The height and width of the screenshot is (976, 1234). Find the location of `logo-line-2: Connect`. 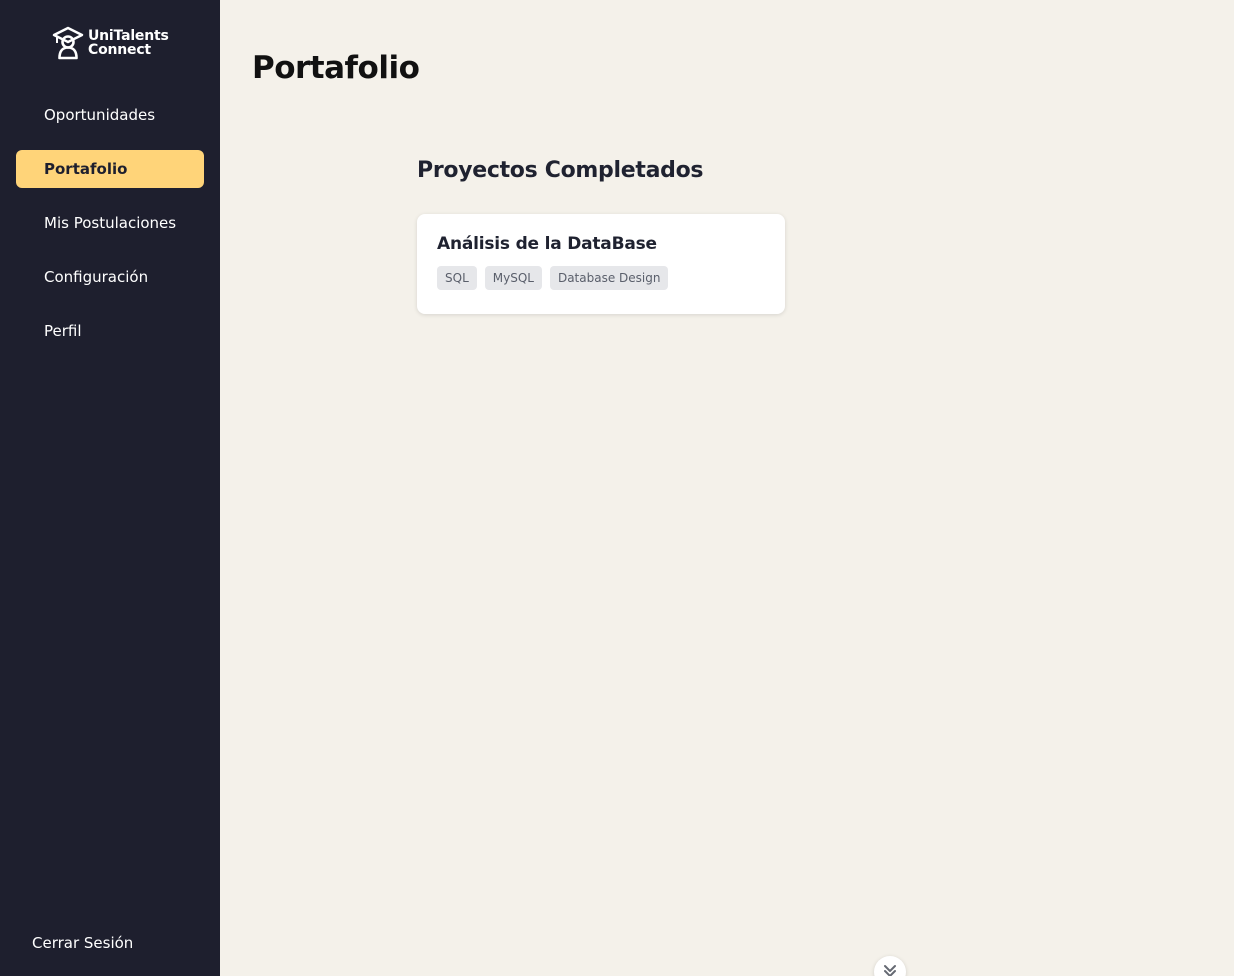

logo-line-2: Connect is located at coordinates (119, 50).